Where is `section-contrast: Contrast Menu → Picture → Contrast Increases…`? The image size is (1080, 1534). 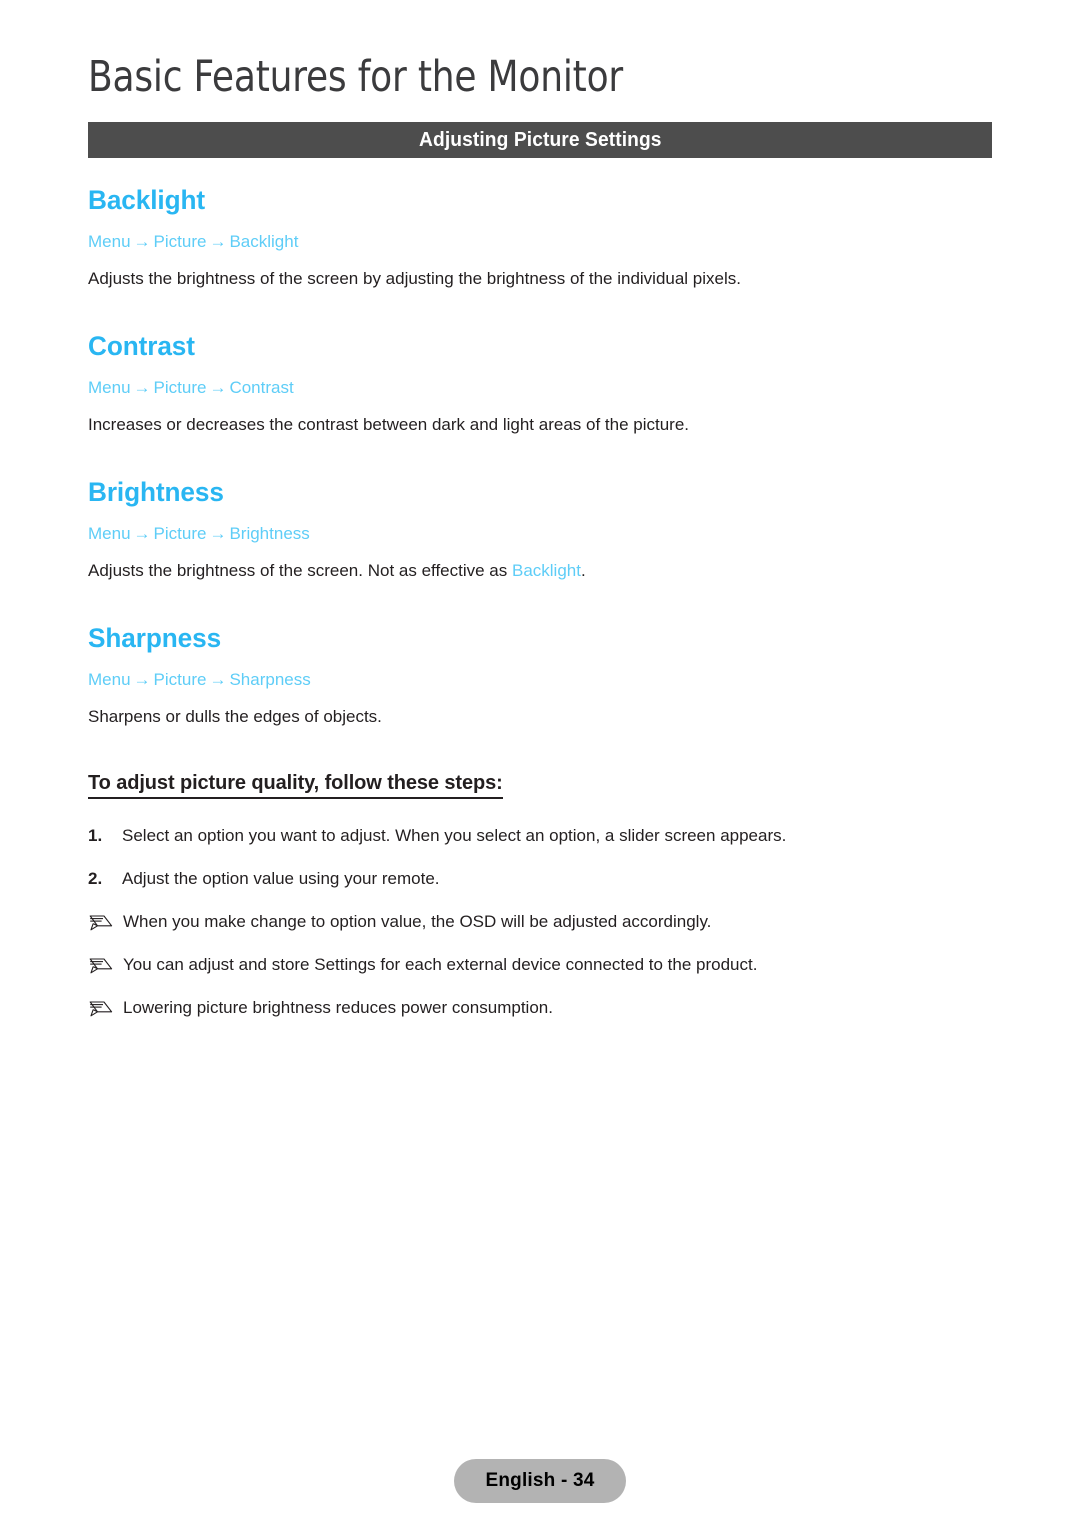 section-contrast: Contrast Menu → Picture → Contrast Increases… is located at coordinates (543, 384).